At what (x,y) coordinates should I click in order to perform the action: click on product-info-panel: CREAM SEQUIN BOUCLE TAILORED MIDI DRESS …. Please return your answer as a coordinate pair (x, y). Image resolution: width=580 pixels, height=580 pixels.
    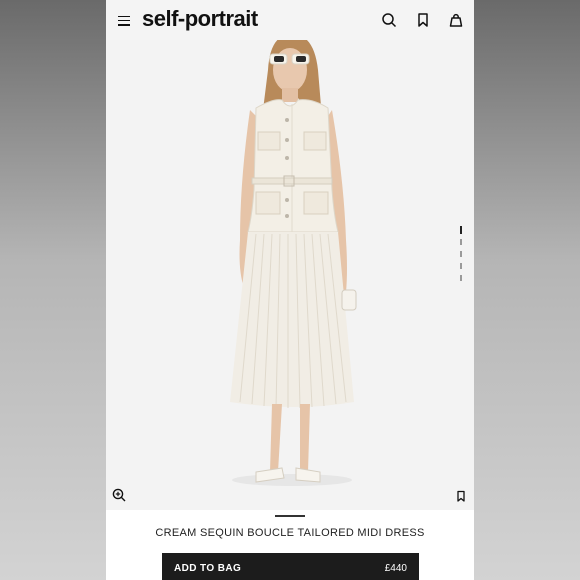
    Looking at the image, I should click on (290, 545).